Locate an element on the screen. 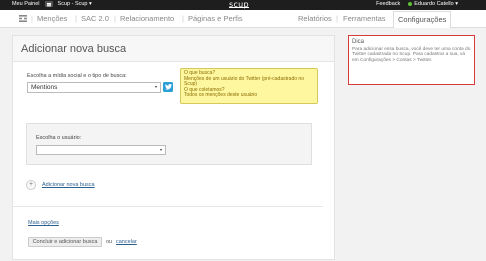 Image resolution: width=486 pixels, height=261 pixels. hint-title: Dica is located at coordinates (358, 42).